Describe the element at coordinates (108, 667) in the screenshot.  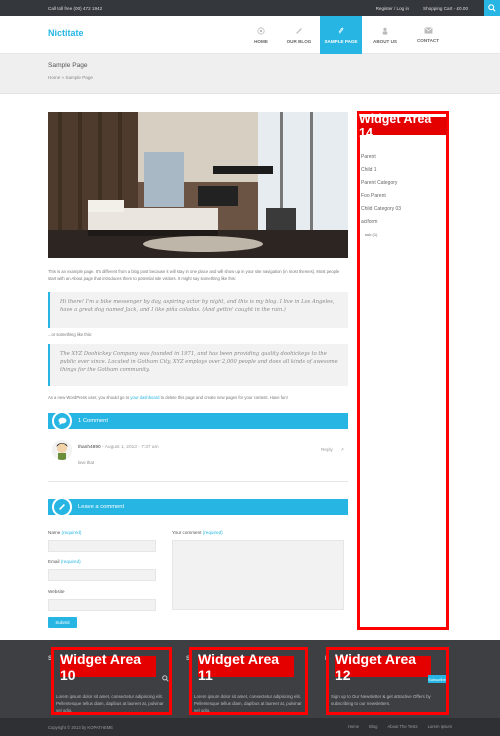
I see `widget-area-10-label: Widget Area 10` at that location.